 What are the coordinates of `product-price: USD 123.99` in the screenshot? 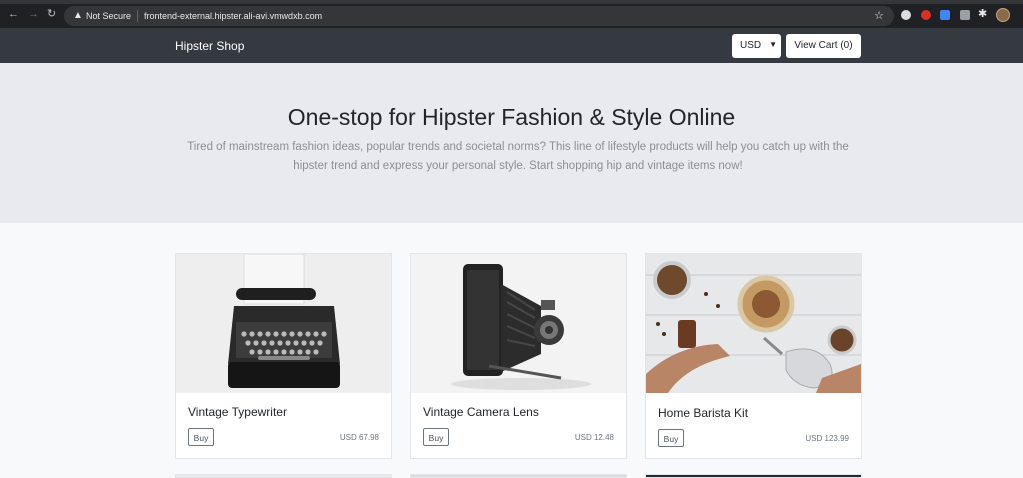 It's located at (827, 438).